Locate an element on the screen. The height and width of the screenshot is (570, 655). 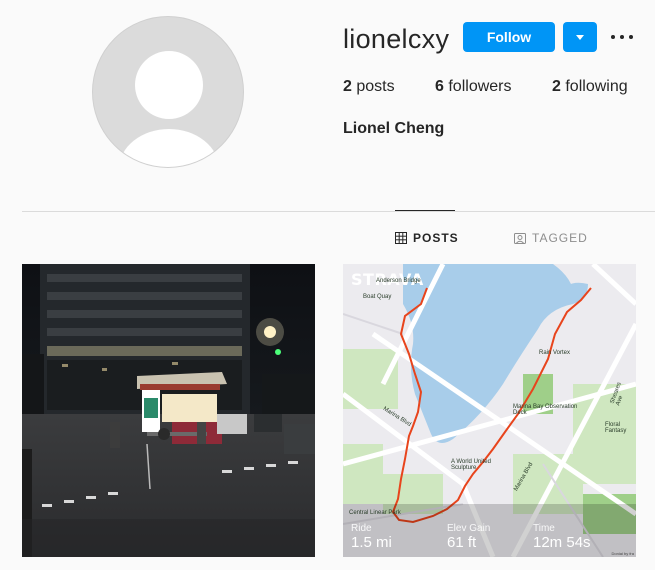
full-name: Lionel Cheng is located at coordinates (394, 128).